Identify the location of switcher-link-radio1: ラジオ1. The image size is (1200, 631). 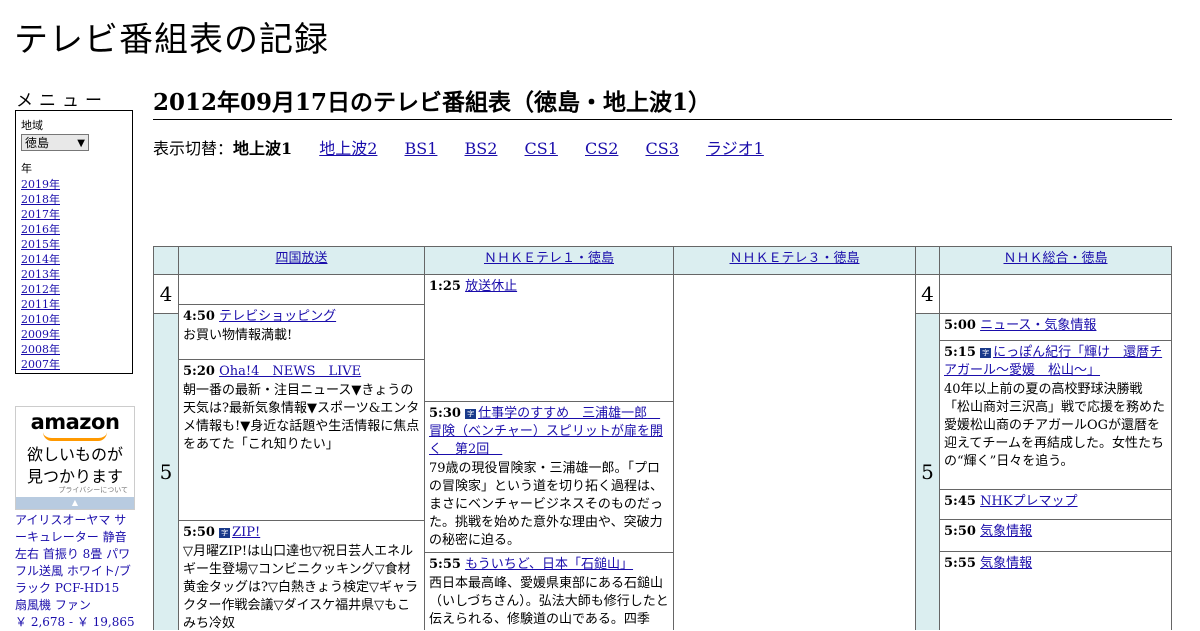
(735, 148).